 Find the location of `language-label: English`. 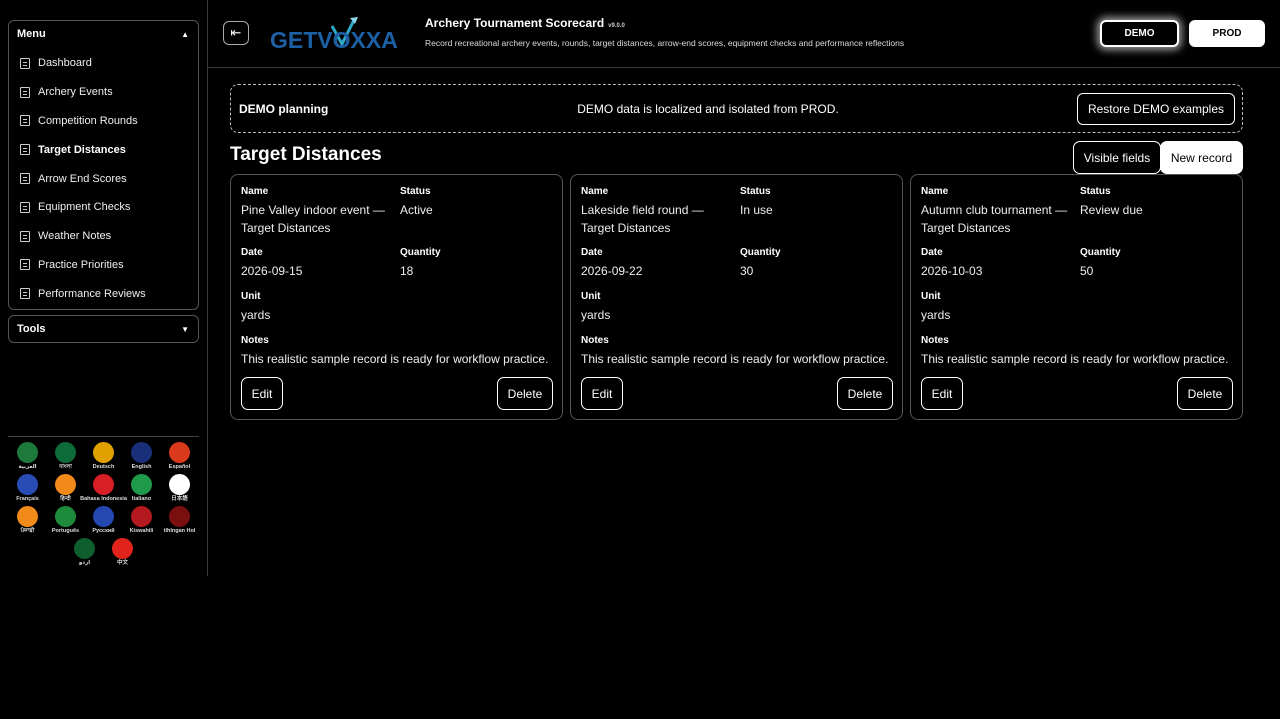

language-label: English is located at coordinates (141, 467).